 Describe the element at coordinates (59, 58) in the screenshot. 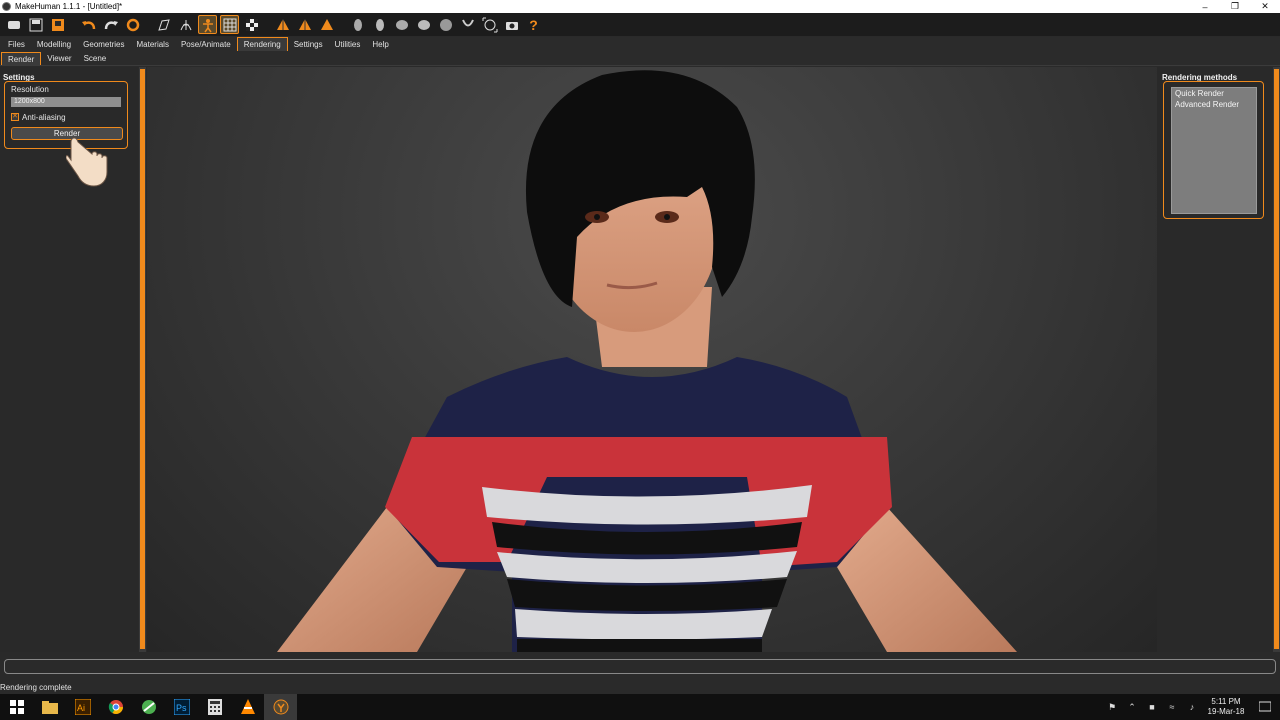

I see `subtab-viewer: Viewer` at that location.